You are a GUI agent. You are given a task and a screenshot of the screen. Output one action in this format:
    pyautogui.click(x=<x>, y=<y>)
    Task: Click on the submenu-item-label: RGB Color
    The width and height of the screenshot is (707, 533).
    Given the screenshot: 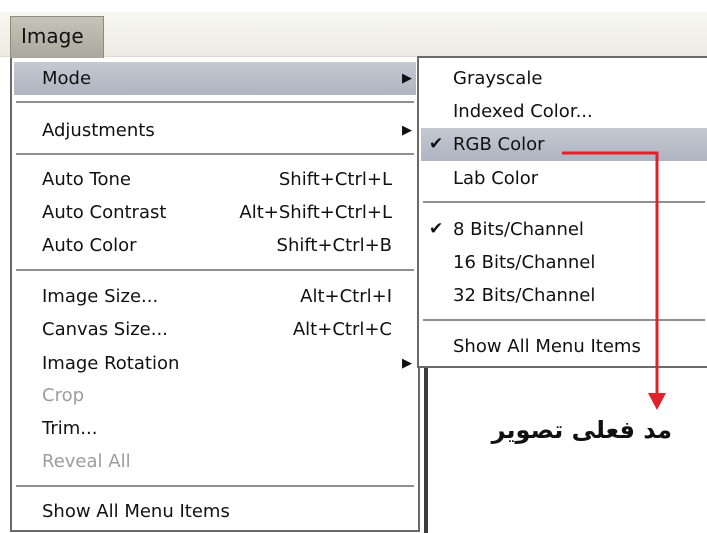 What is the action you would take?
    pyautogui.click(x=499, y=144)
    